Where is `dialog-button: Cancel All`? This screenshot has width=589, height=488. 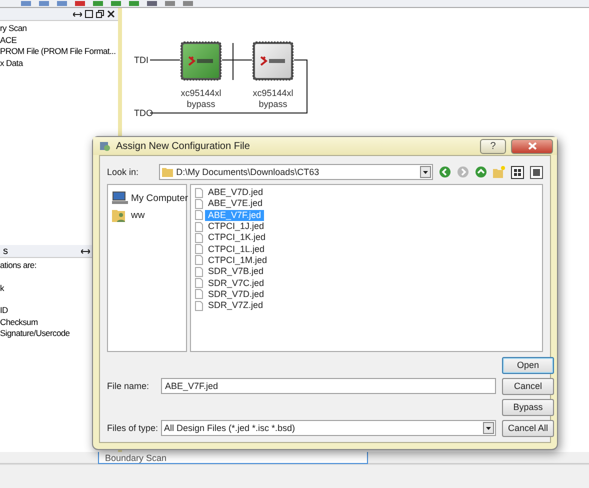 dialog-button: Cancel All is located at coordinates (528, 428).